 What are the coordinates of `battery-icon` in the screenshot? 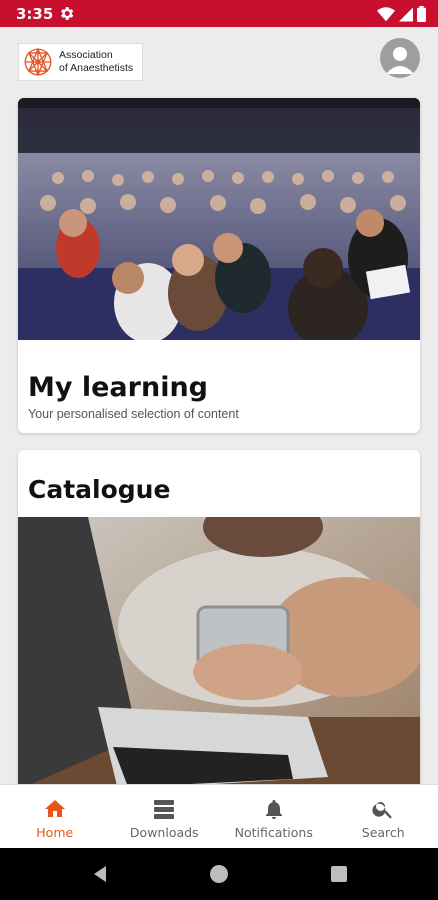 It's located at (421, 14).